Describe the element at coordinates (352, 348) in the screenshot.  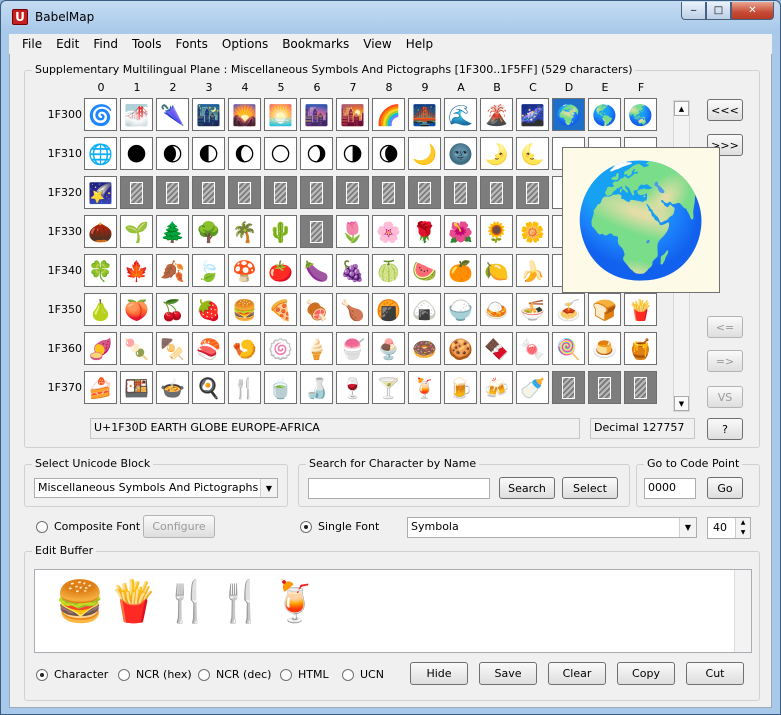
I see `char-cell-1f367: 🍧` at that location.